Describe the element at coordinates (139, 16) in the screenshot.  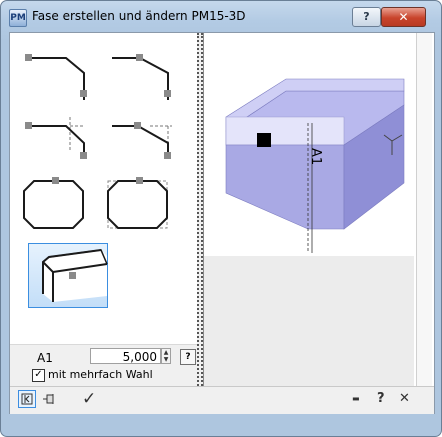
I see `window-title: Fase erstellen und ändern PM15-3D` at that location.